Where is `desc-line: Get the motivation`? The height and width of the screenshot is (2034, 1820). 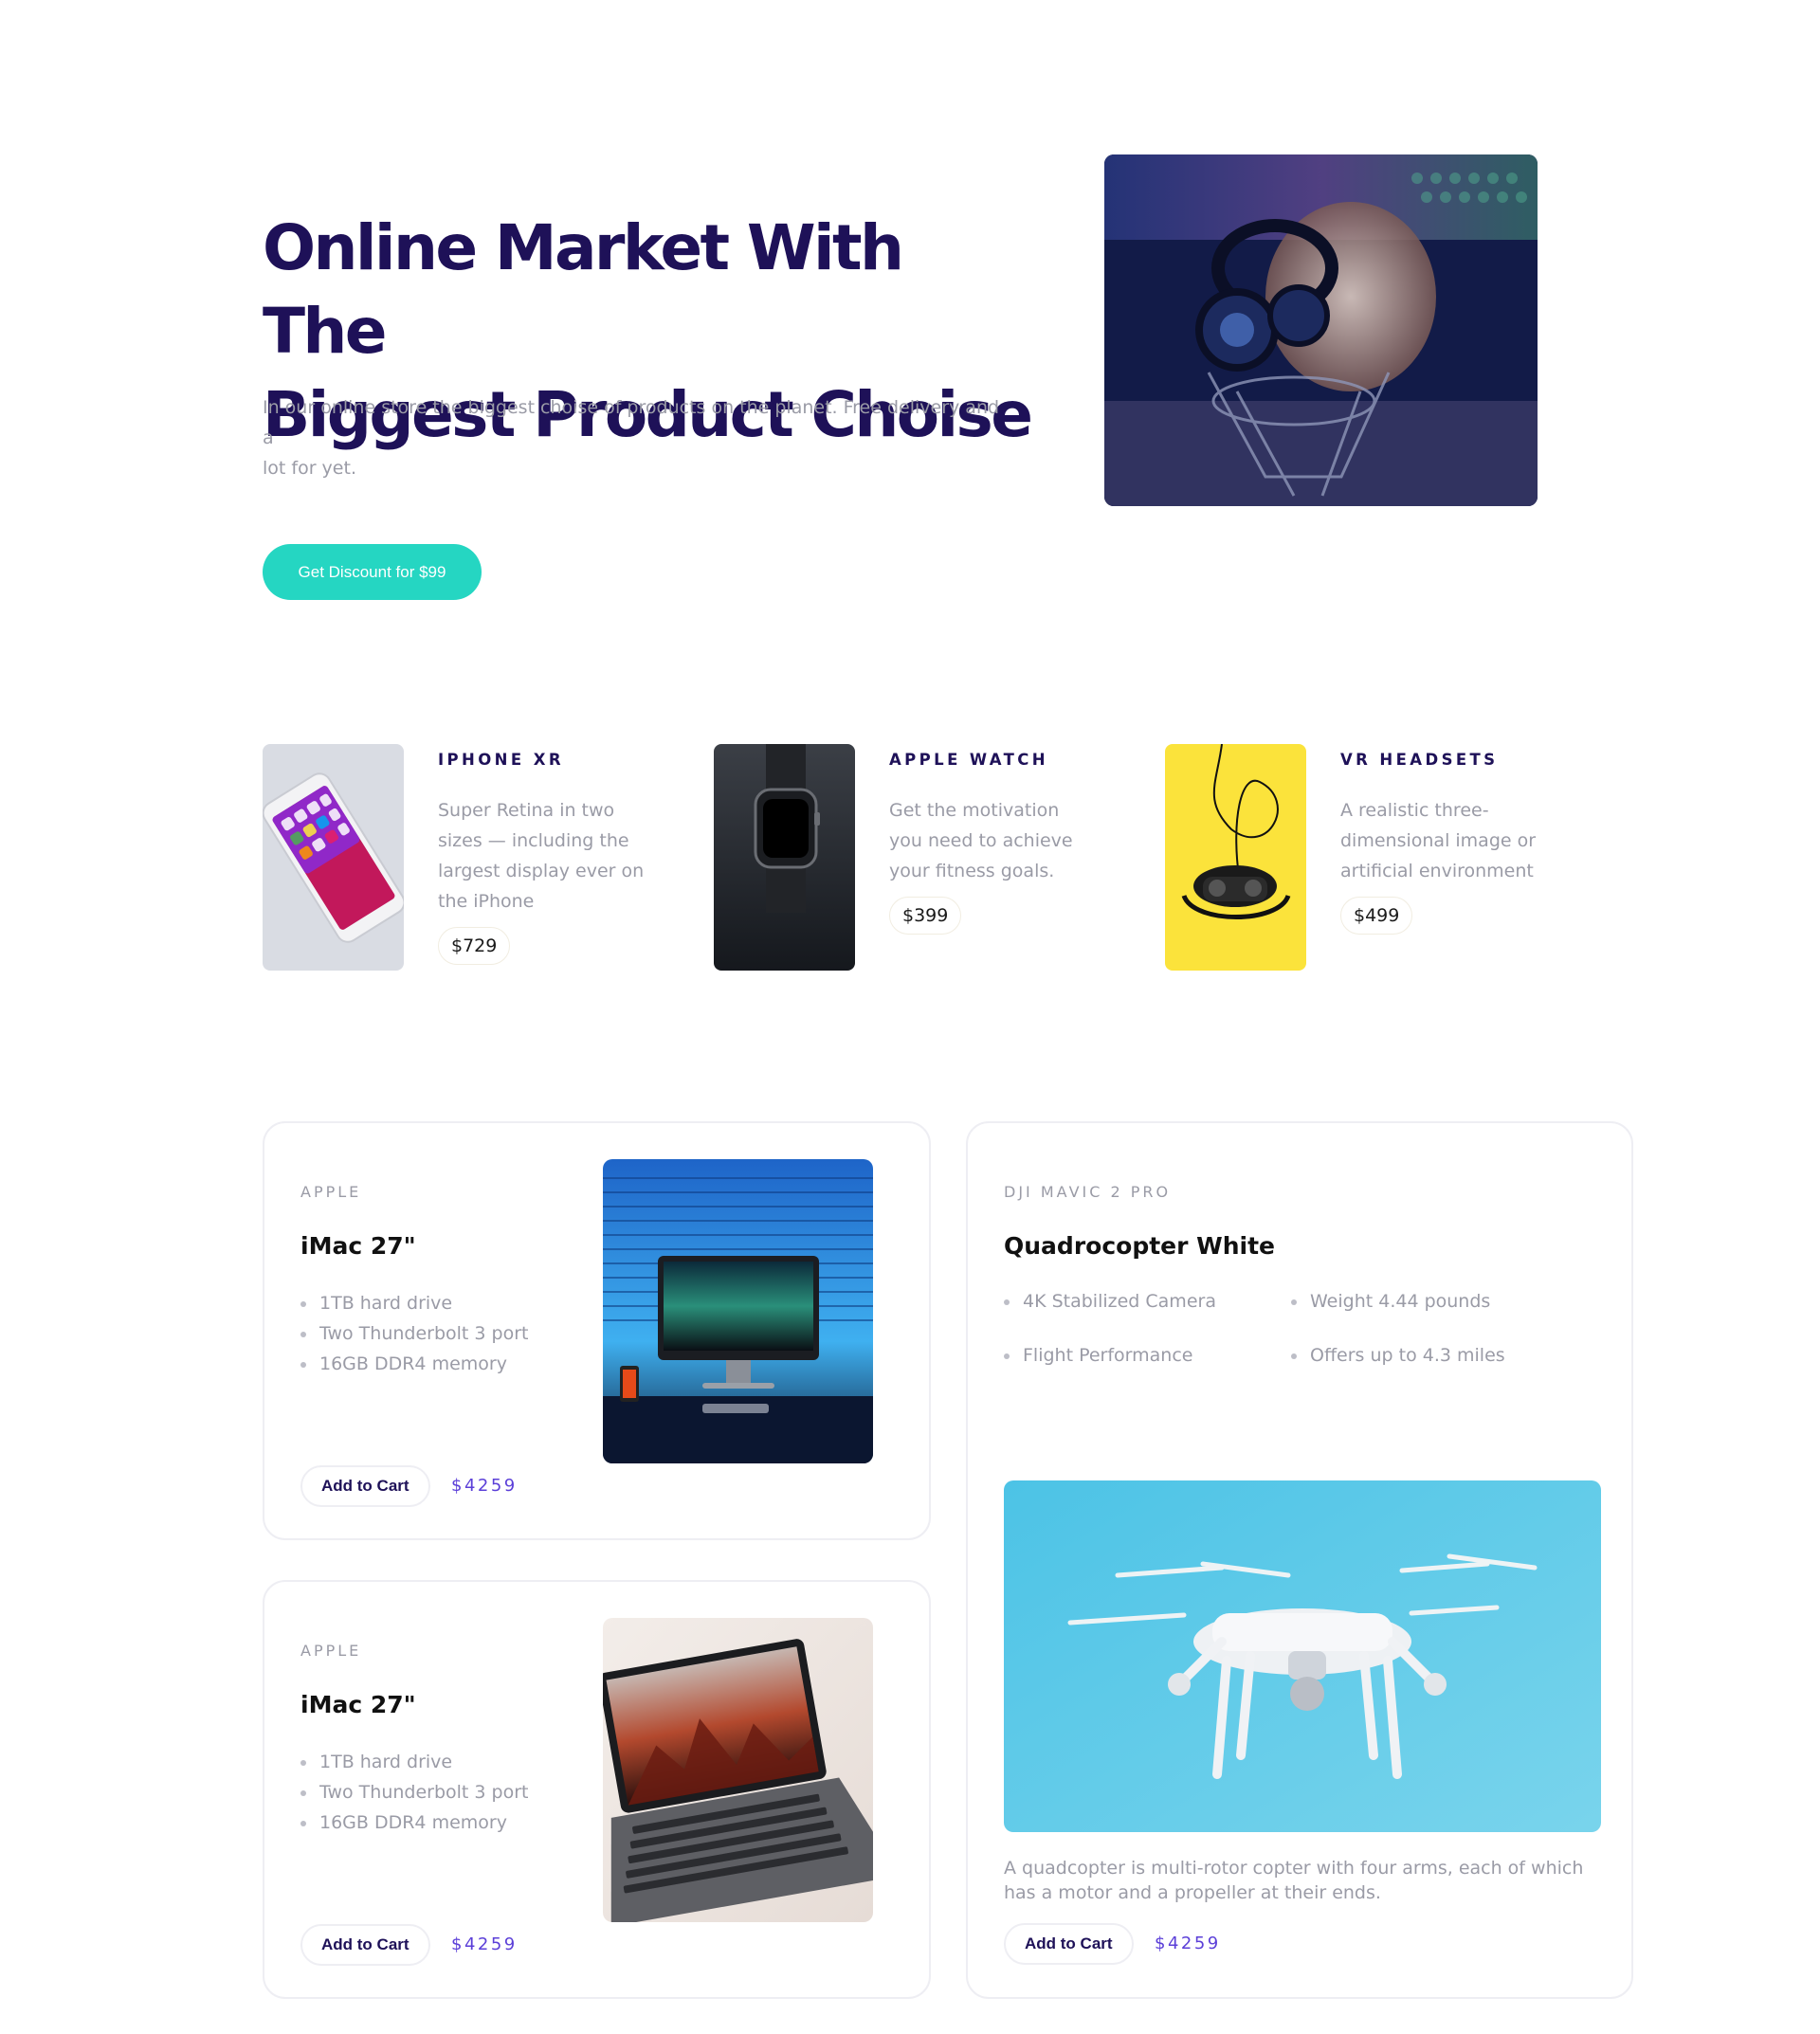
desc-line: Get the motivation is located at coordinates (974, 811).